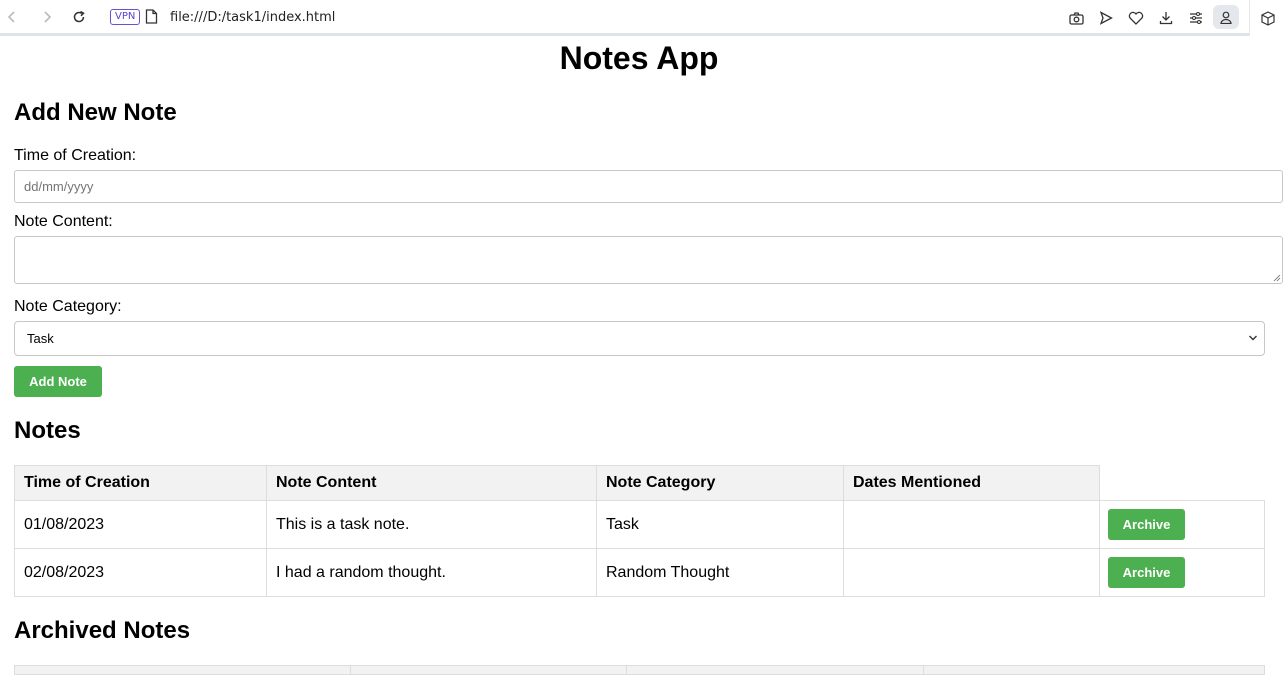 Image resolution: width=1286 pixels, height=675 pixels. What do you see at coordinates (971, 483) in the screenshot?
I see `column-header-dates: Dates Mentioned` at bounding box center [971, 483].